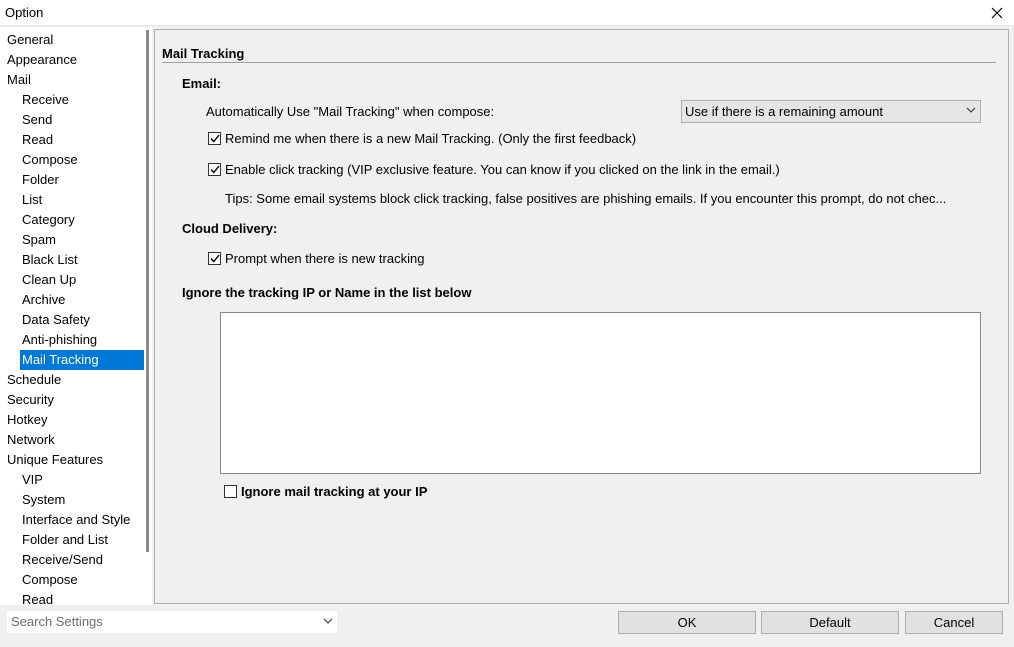 Image resolution: width=1014 pixels, height=647 pixels. I want to click on sidebar-item-black-list: Black List, so click(72, 260).